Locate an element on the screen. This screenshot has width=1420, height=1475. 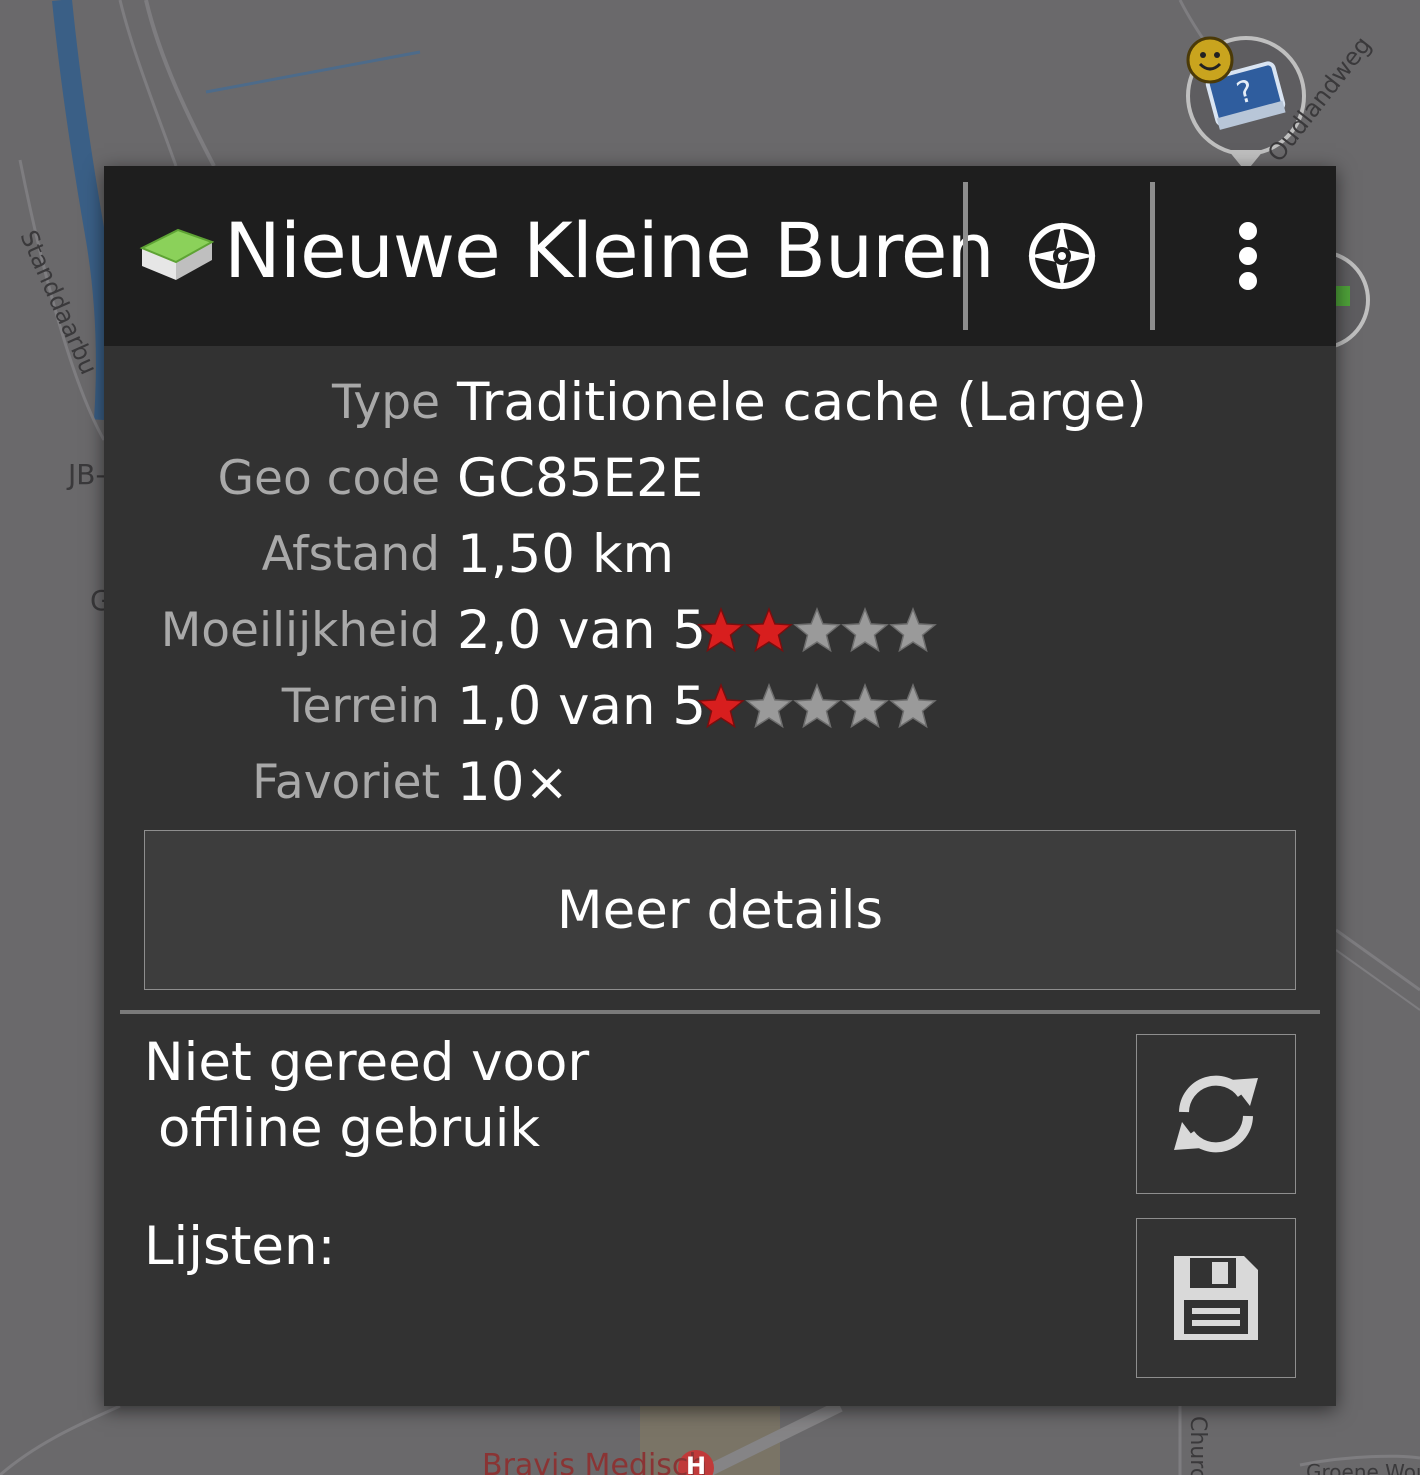
distance-value: 1,50 km is located at coordinates (566, 554).